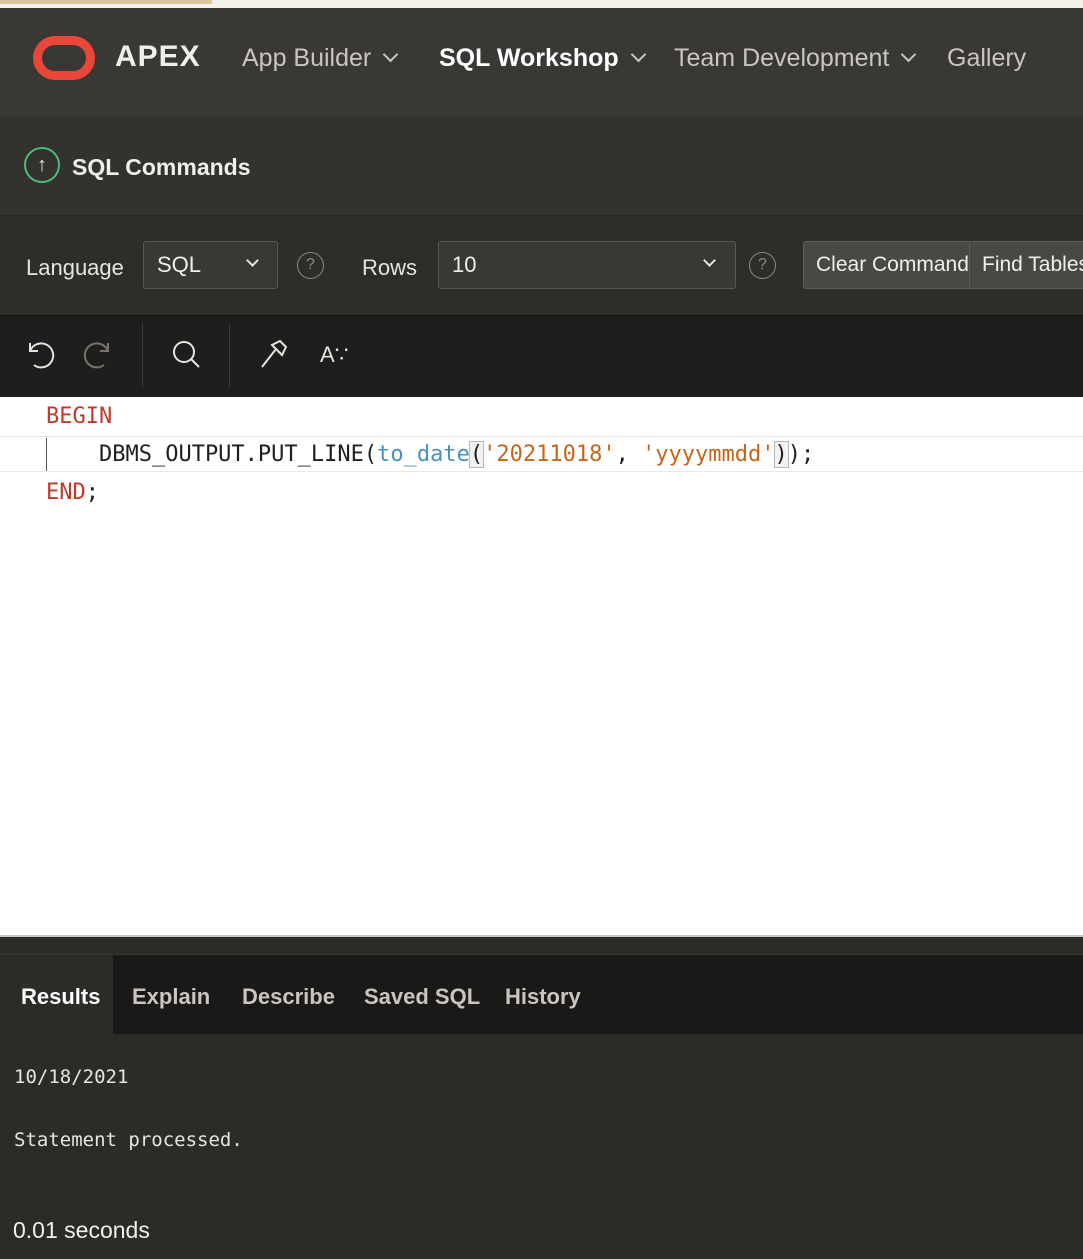 This screenshot has width=1083, height=1259. I want to click on code-function-name: to_date, so click(423, 454).